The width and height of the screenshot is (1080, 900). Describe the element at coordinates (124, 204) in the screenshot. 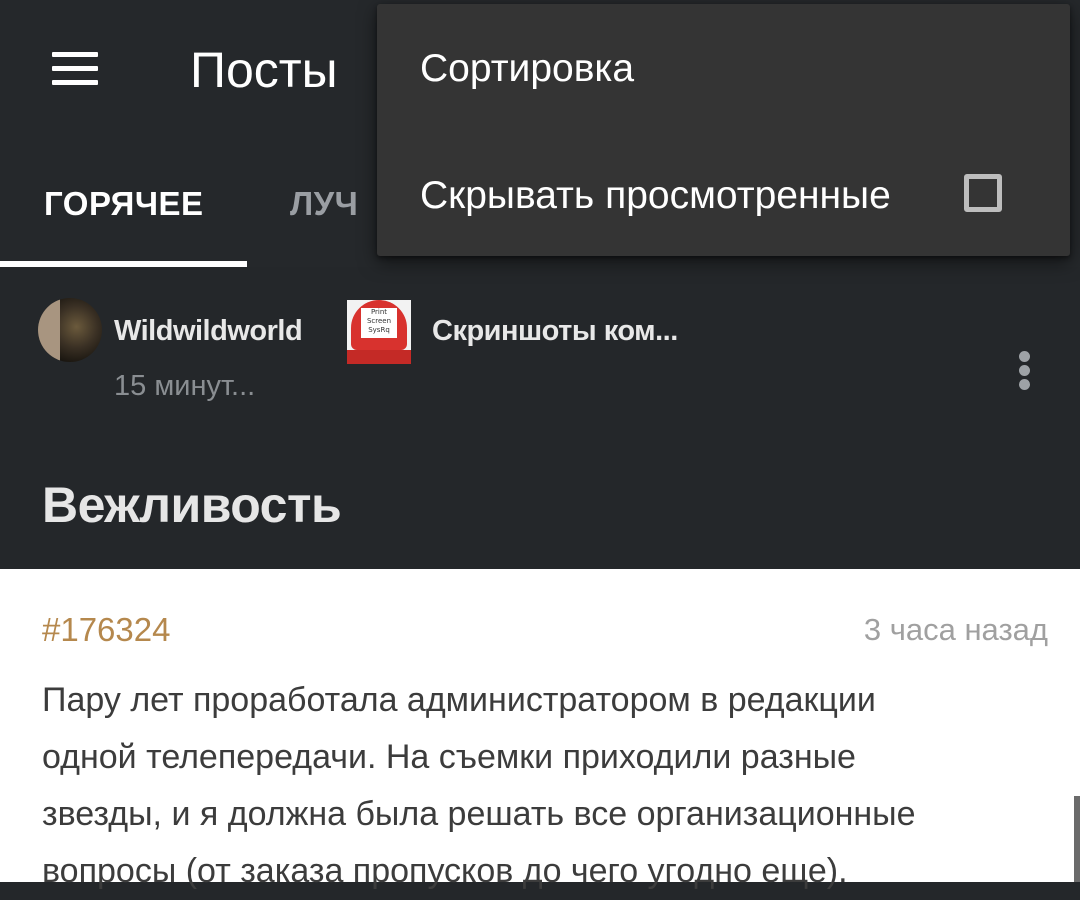

I see `tab-hot: ГОРЯЧЕЕ` at that location.